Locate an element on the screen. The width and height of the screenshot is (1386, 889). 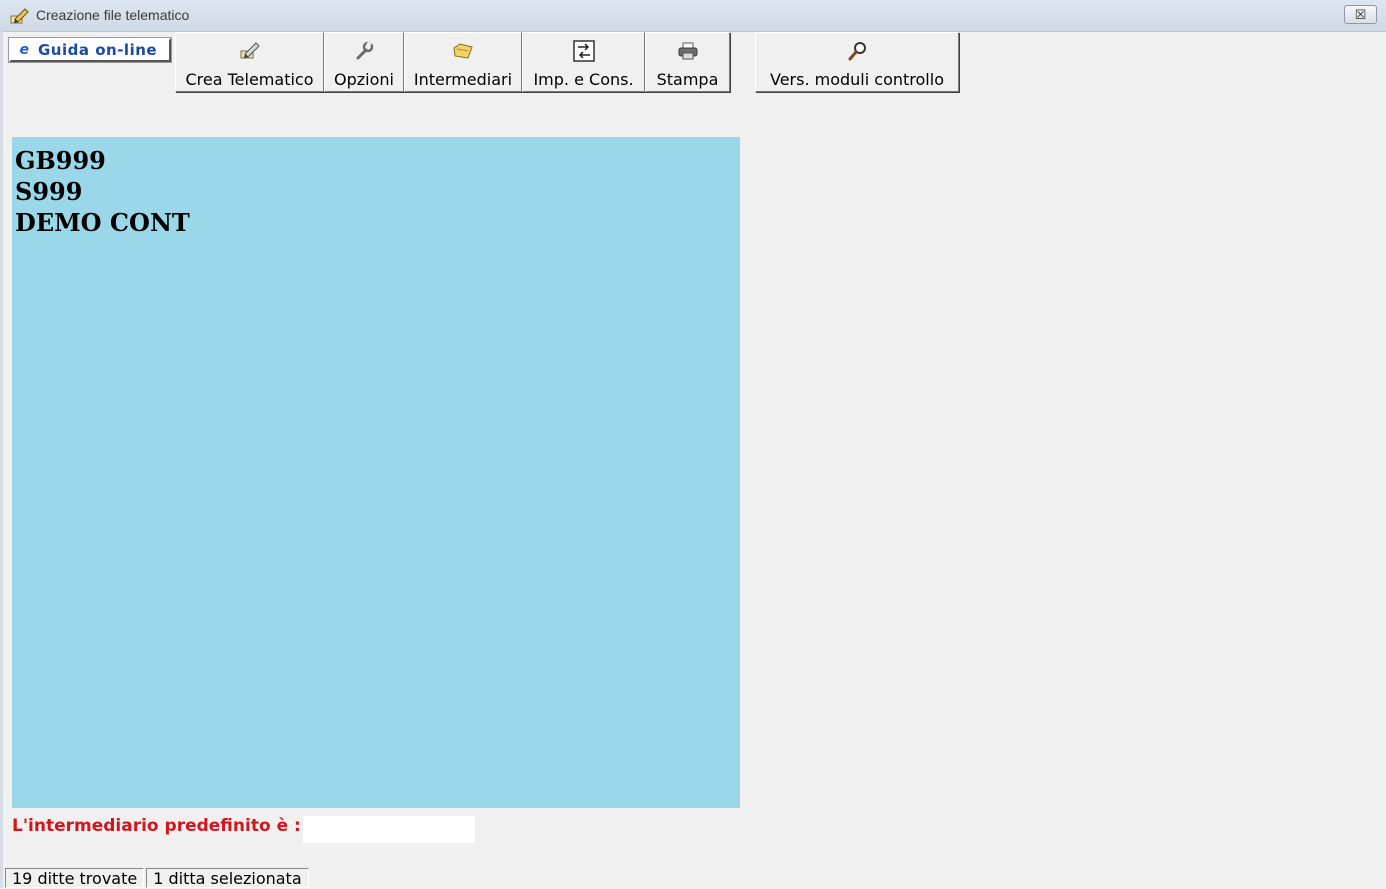
control-modules-version-button: Vers. moduli controllo is located at coordinates (857, 62).